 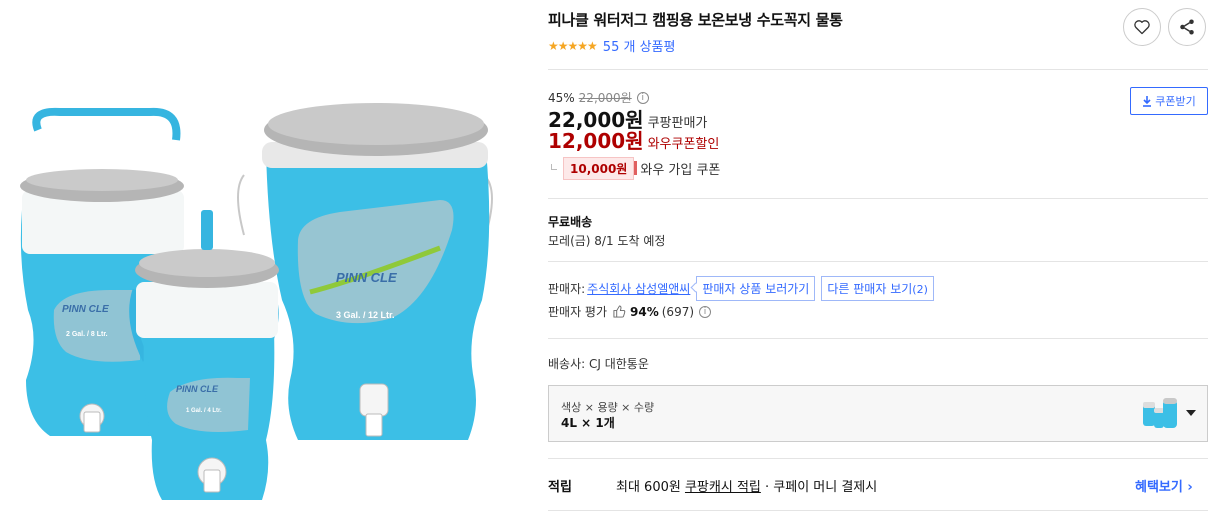 I want to click on download-icon, so click(x=1147, y=101).